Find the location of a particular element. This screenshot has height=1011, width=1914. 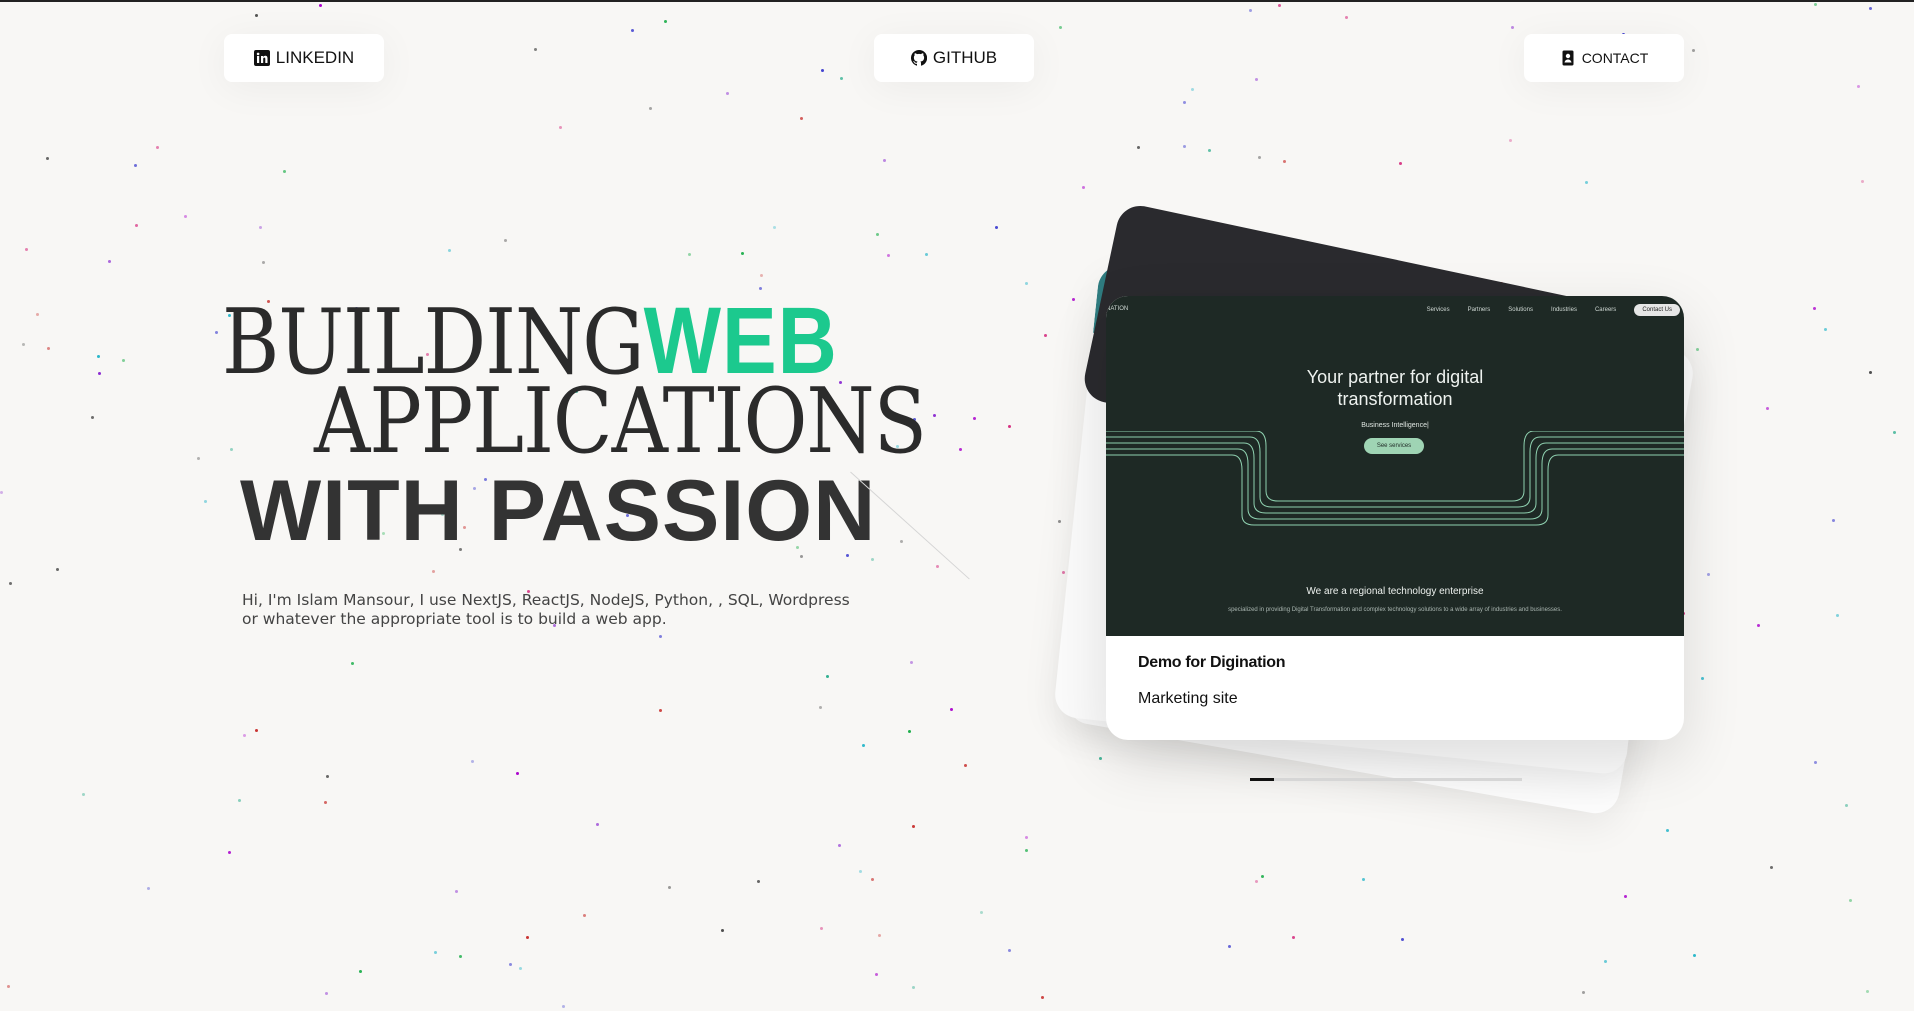

preview-nav-item: Solutions is located at coordinates (1520, 310).